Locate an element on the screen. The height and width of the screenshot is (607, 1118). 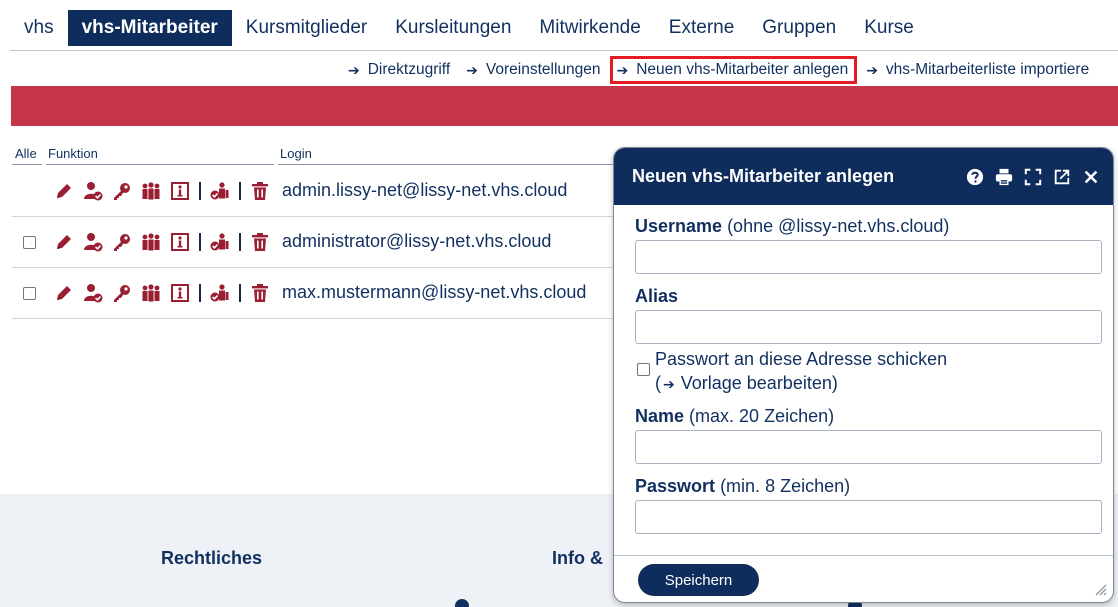
popout-icon is located at coordinates (1062, 177).